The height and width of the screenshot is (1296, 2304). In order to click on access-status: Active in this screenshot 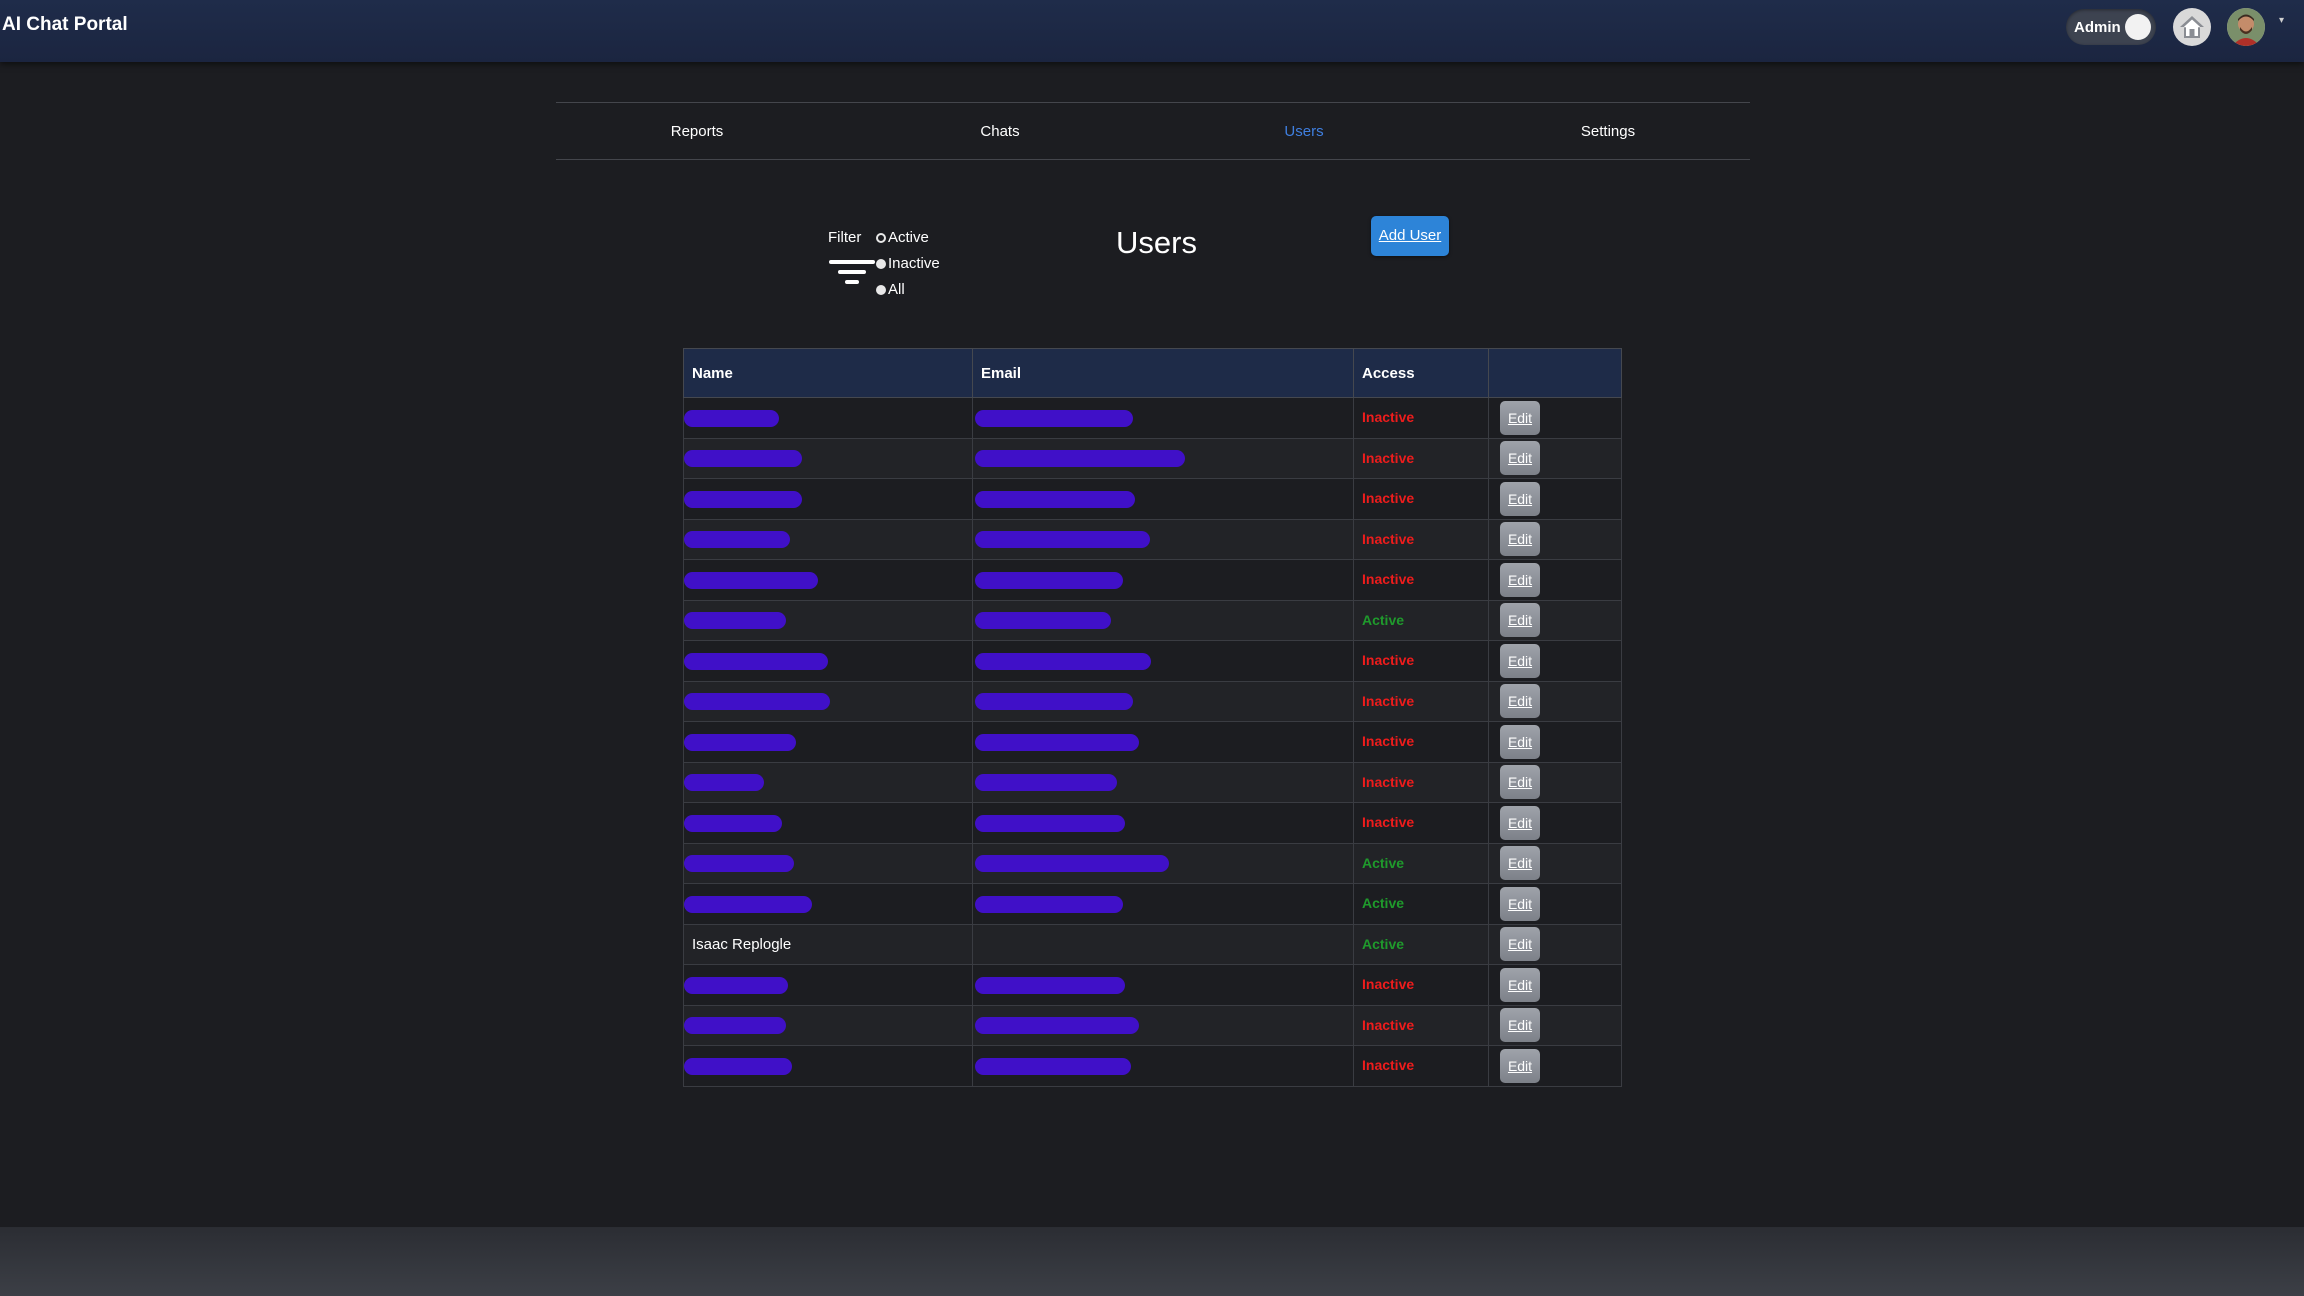, I will do `click(1383, 903)`.